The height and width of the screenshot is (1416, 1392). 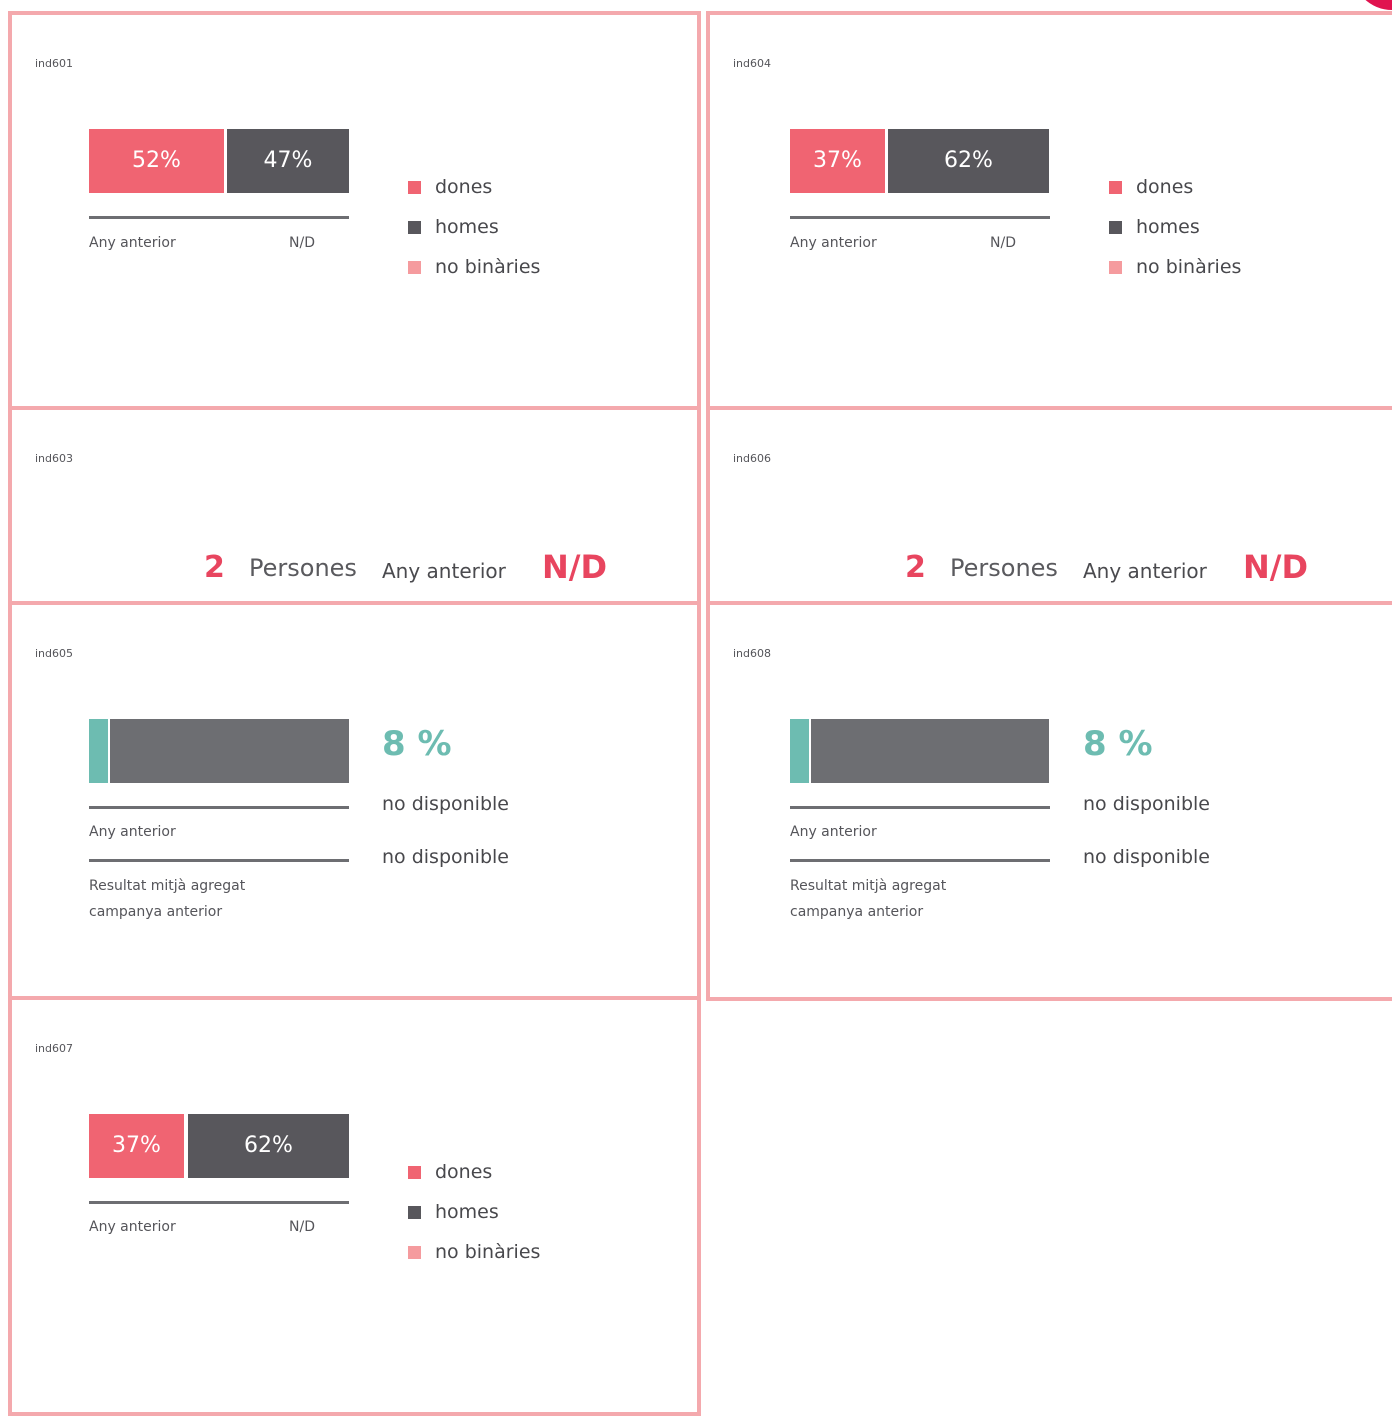 I want to click on indicator-id: ind608, so click(x=752, y=653).